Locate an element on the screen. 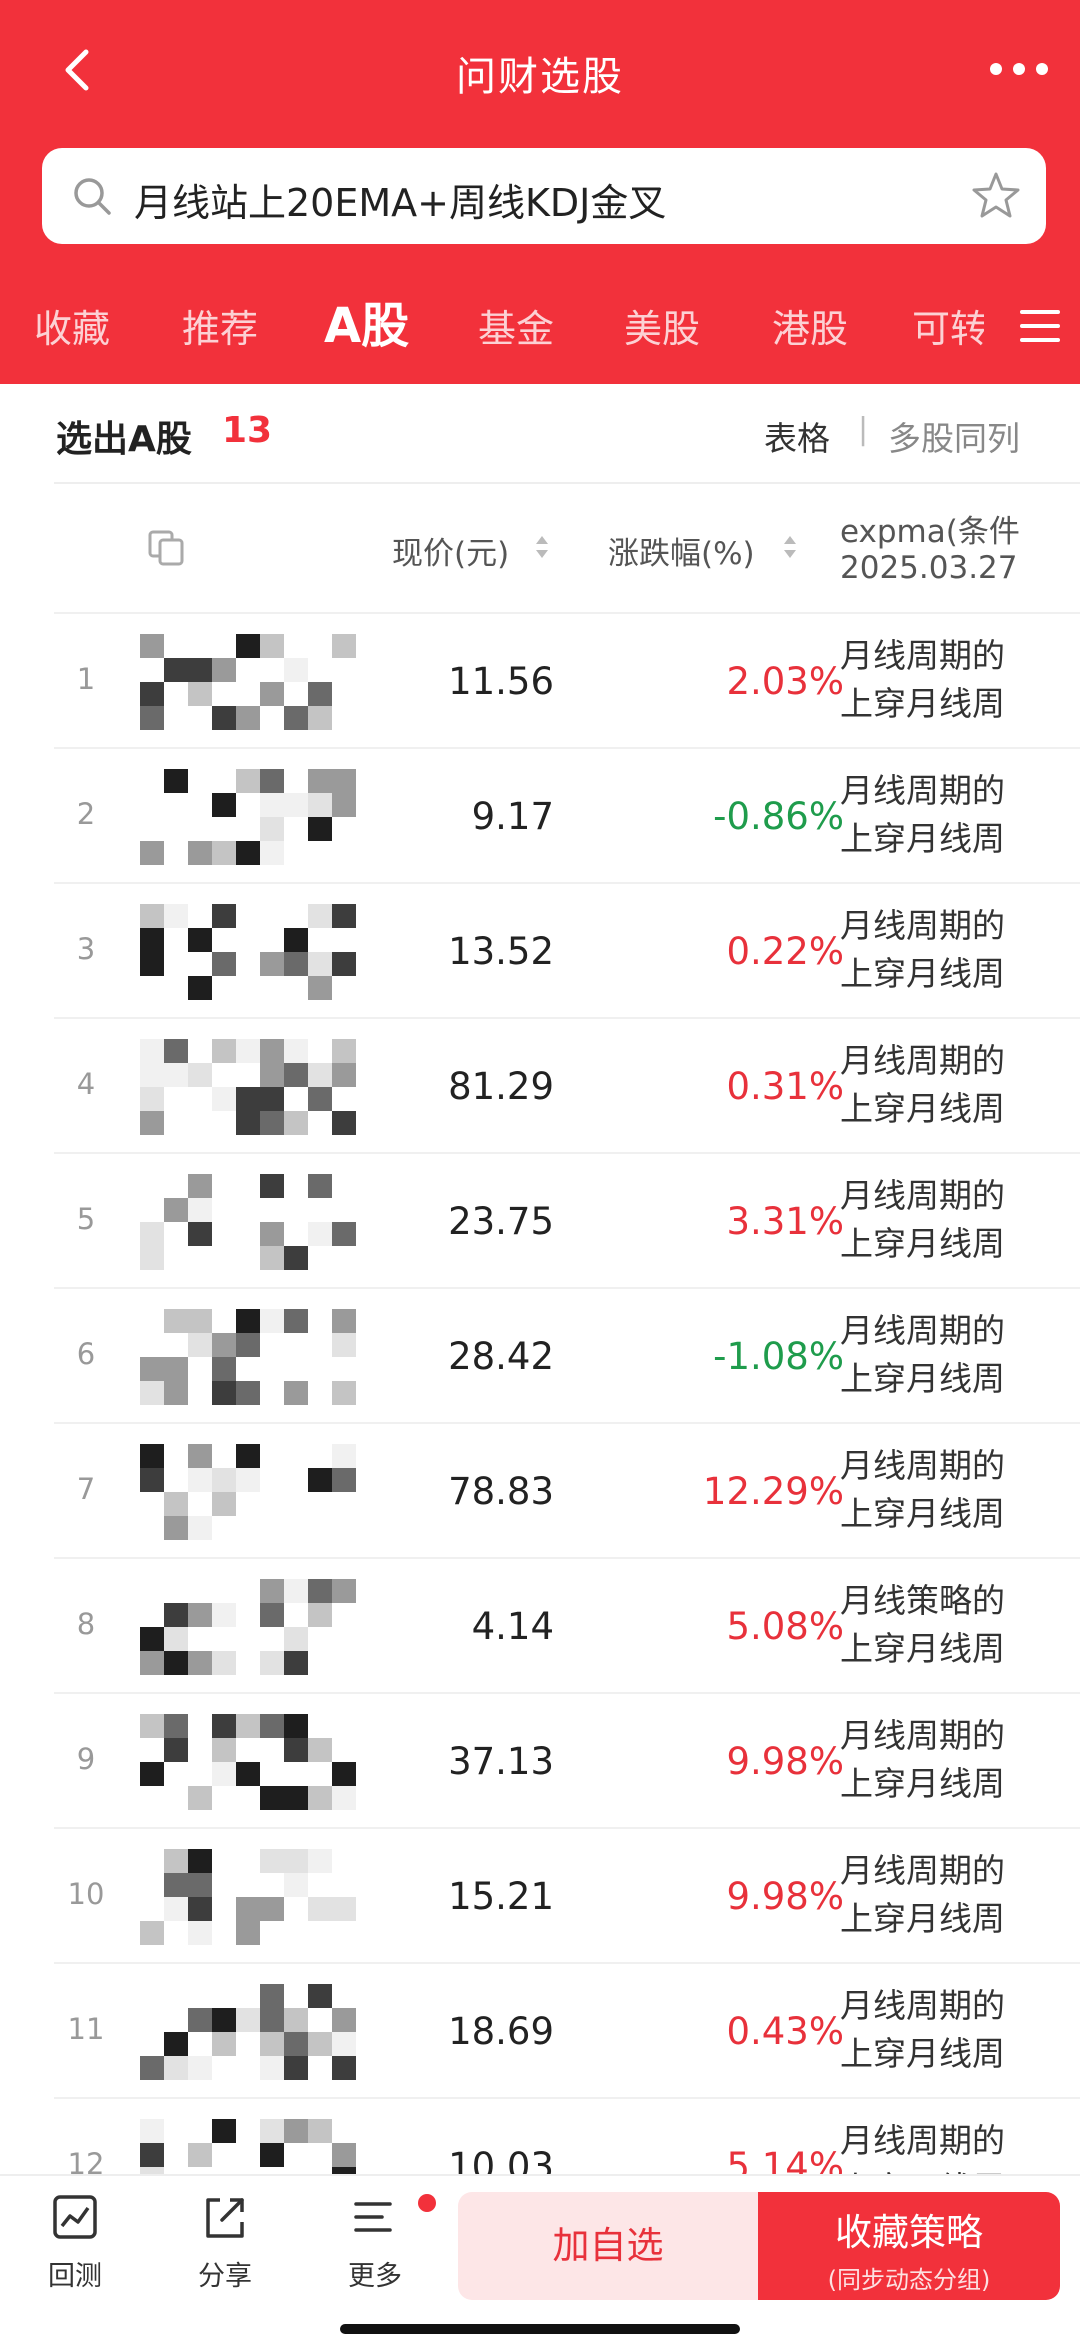 The height and width of the screenshot is (2350, 1080). table-row: 2 9.17 -0.86% 月线周期的 上穿月线周 is located at coordinates (567, 814).